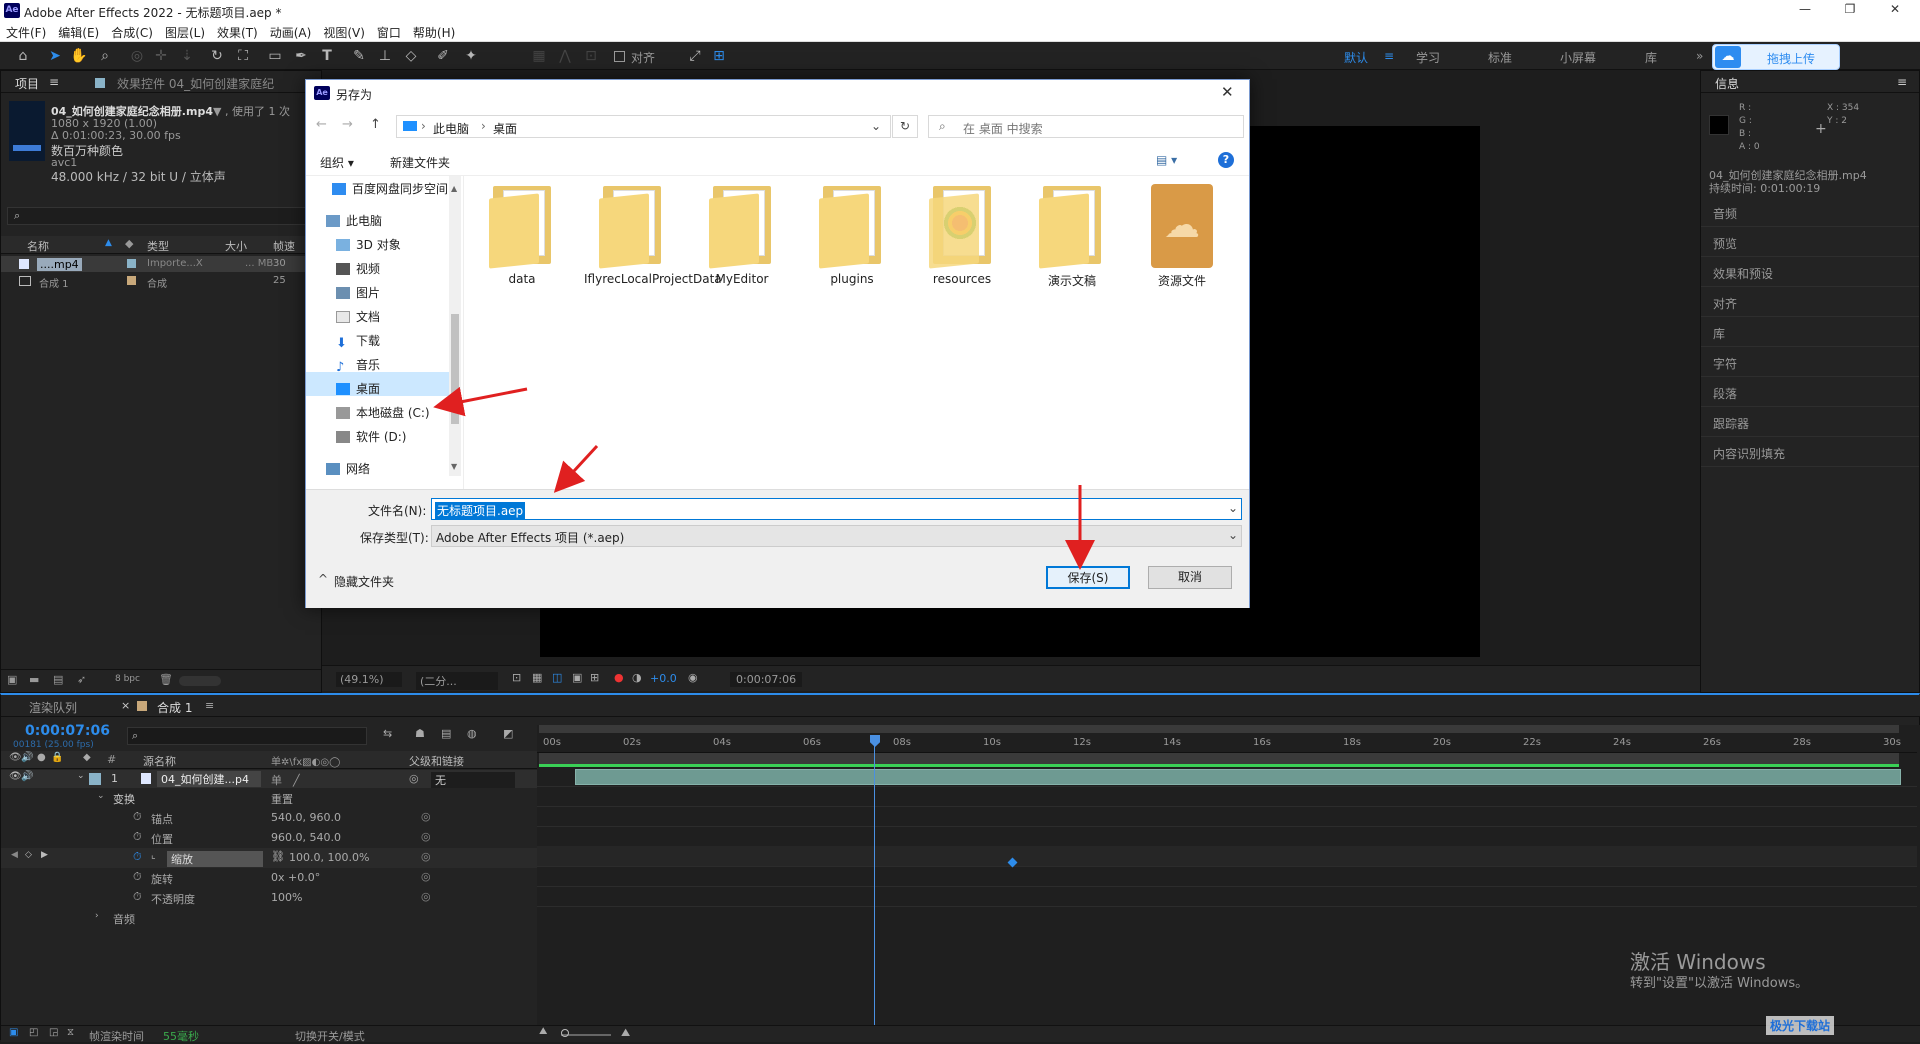  What do you see at coordinates (305, 760) in the screenshot?
I see `switches-icons: 单✲\fx▨◐◎◯` at bounding box center [305, 760].